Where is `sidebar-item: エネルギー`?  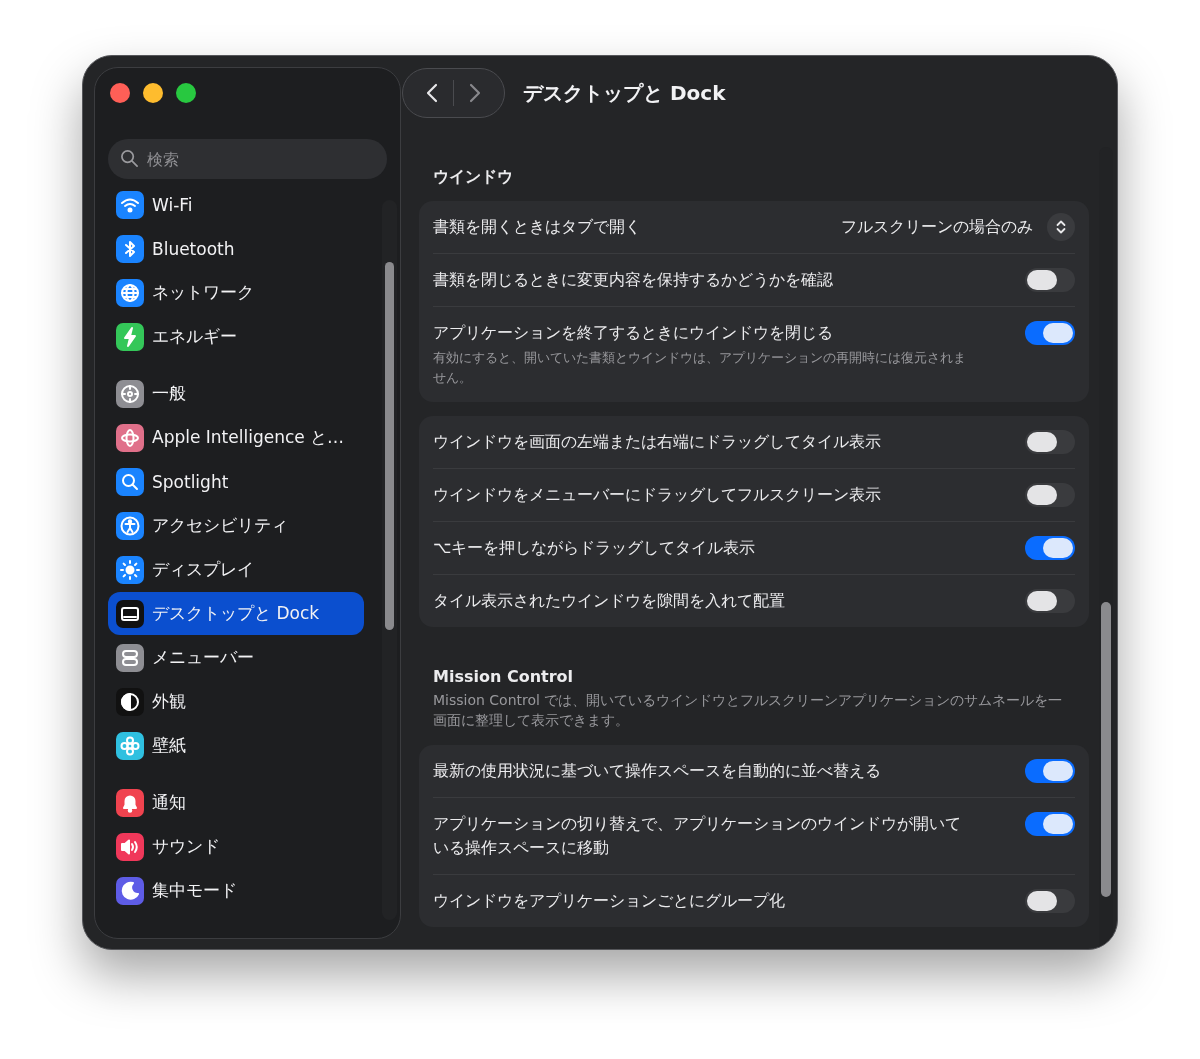
sidebar-item: エネルギー is located at coordinates (236, 336).